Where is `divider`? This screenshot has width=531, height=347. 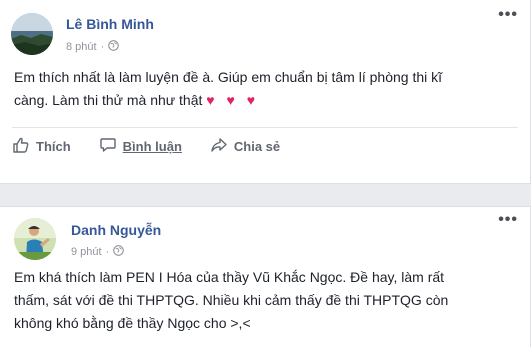 divider is located at coordinates (265, 127).